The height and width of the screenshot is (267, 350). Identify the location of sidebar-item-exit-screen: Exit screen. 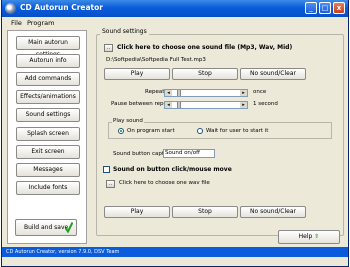
(48, 152).